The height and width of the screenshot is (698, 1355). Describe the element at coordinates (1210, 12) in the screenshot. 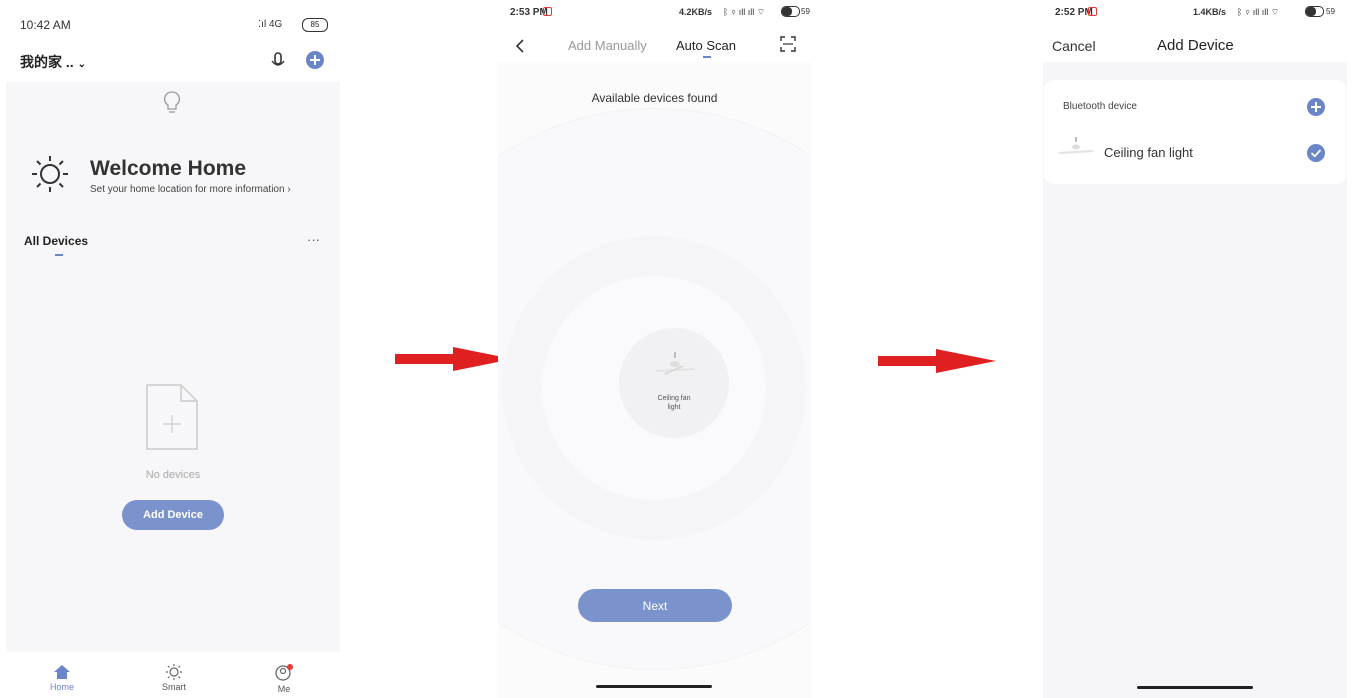

I see `network-speed: 1.4KB/s` at that location.